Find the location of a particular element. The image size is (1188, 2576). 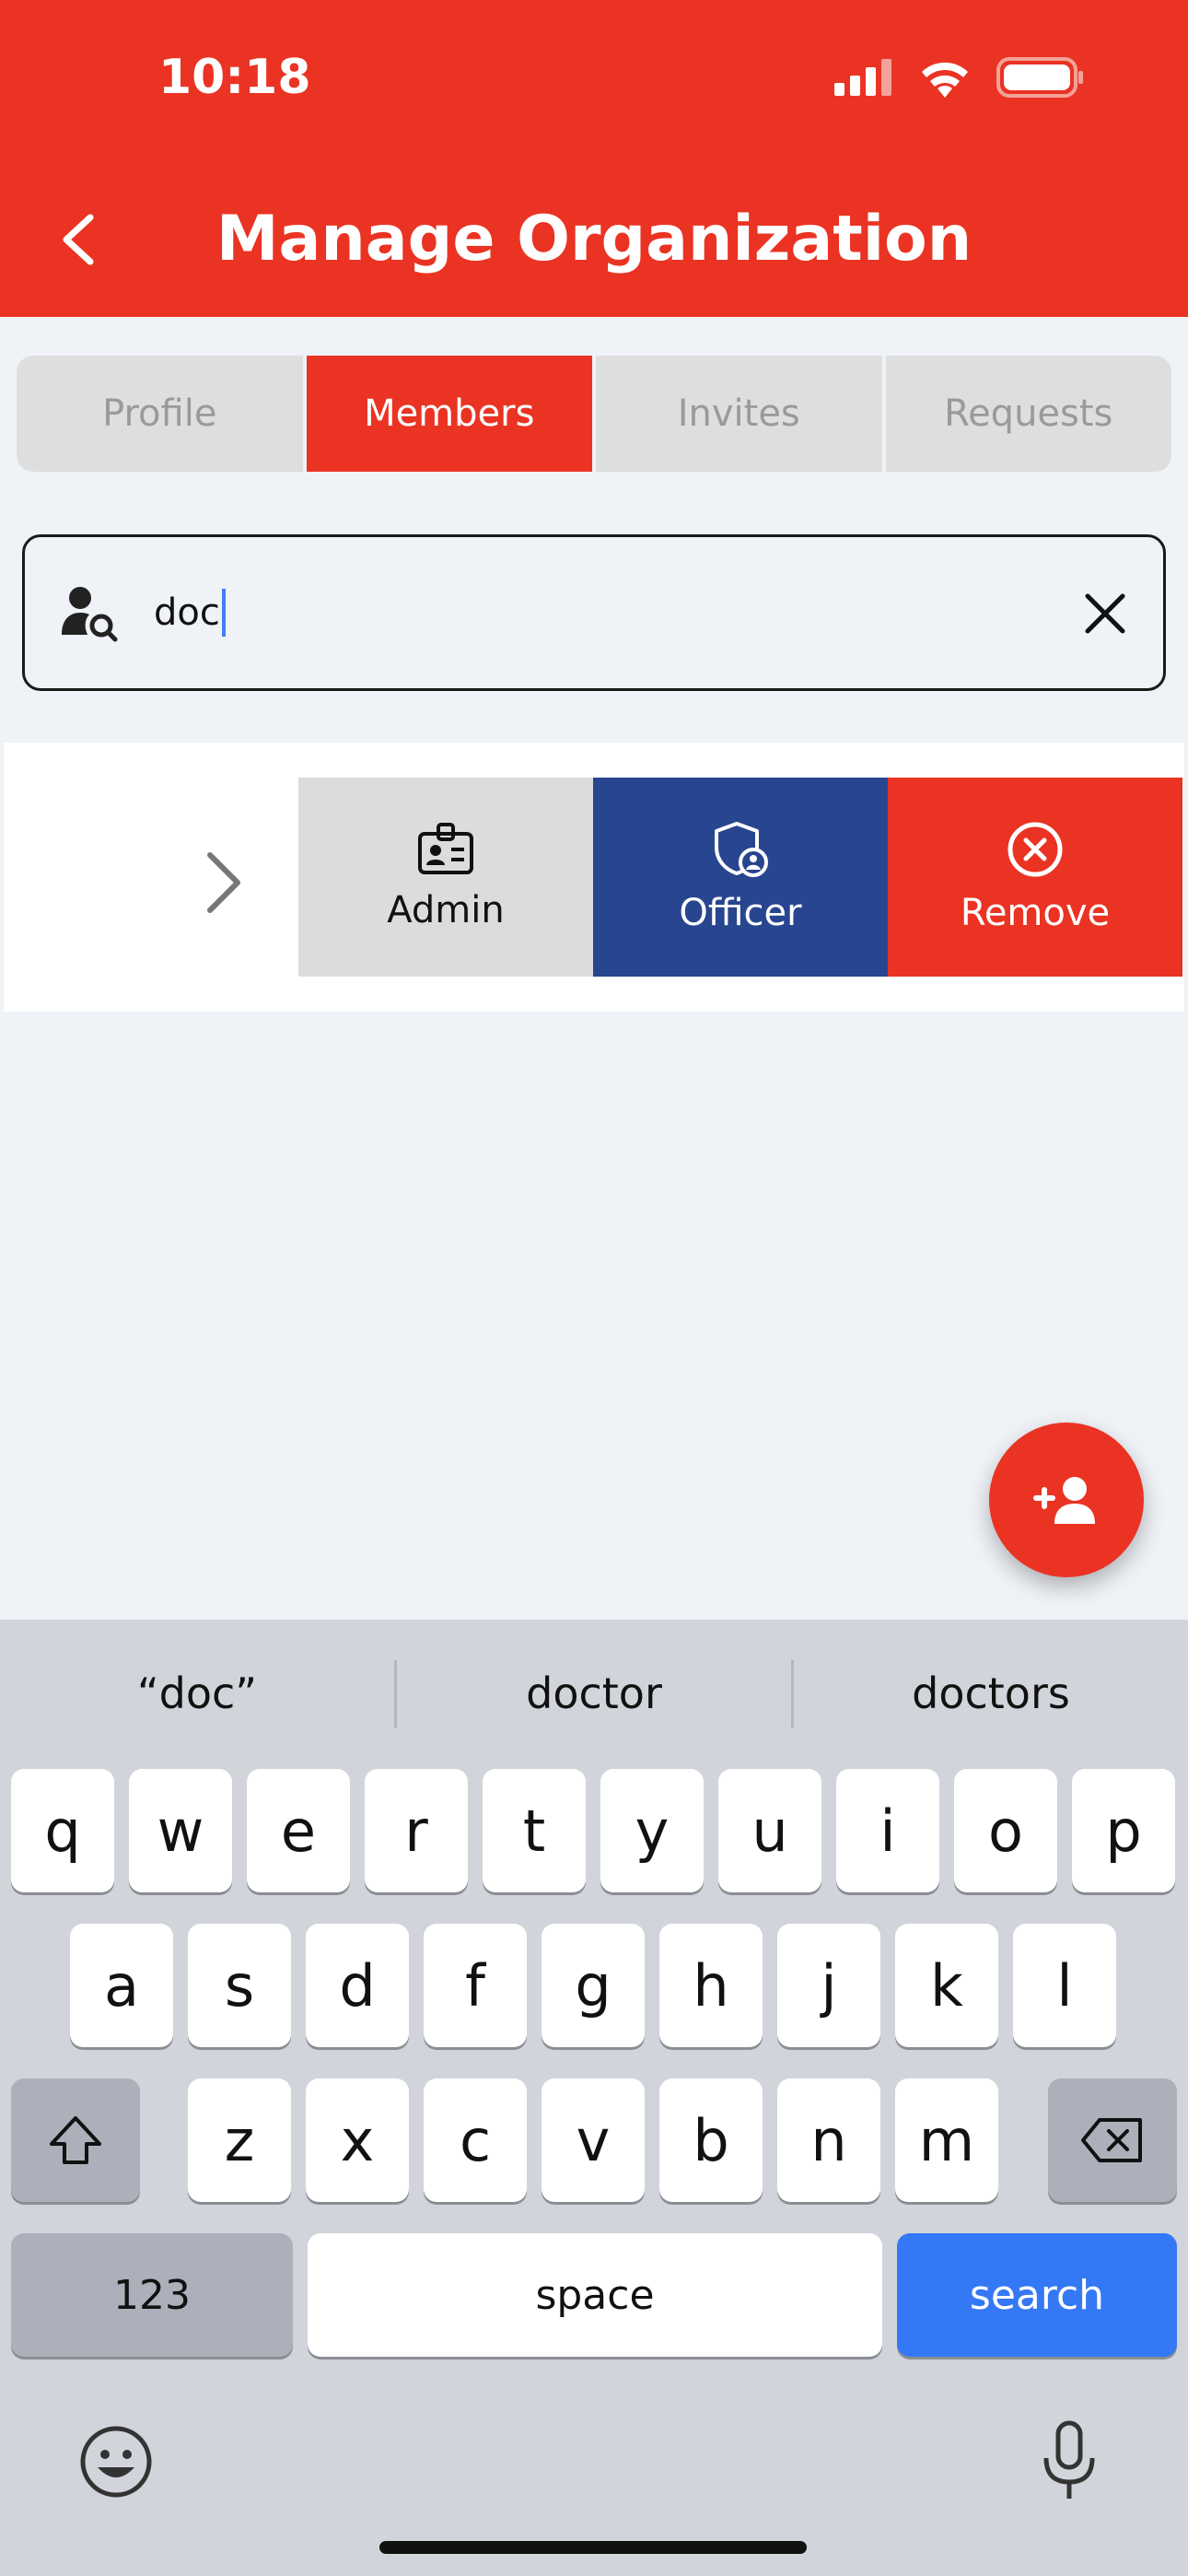

add-member-button is located at coordinates (1066, 1500).